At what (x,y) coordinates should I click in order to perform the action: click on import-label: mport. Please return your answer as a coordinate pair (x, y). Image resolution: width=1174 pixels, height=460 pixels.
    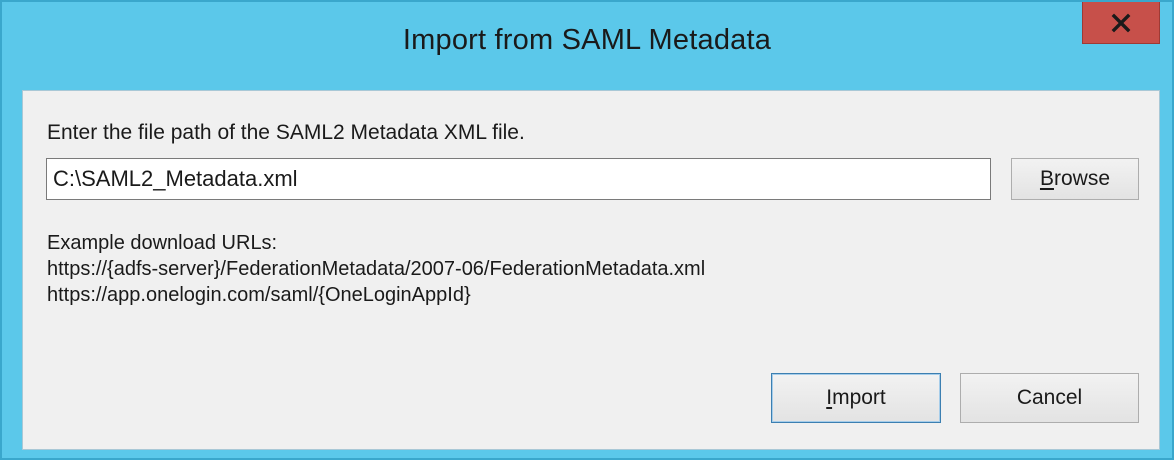
    Looking at the image, I should click on (859, 397).